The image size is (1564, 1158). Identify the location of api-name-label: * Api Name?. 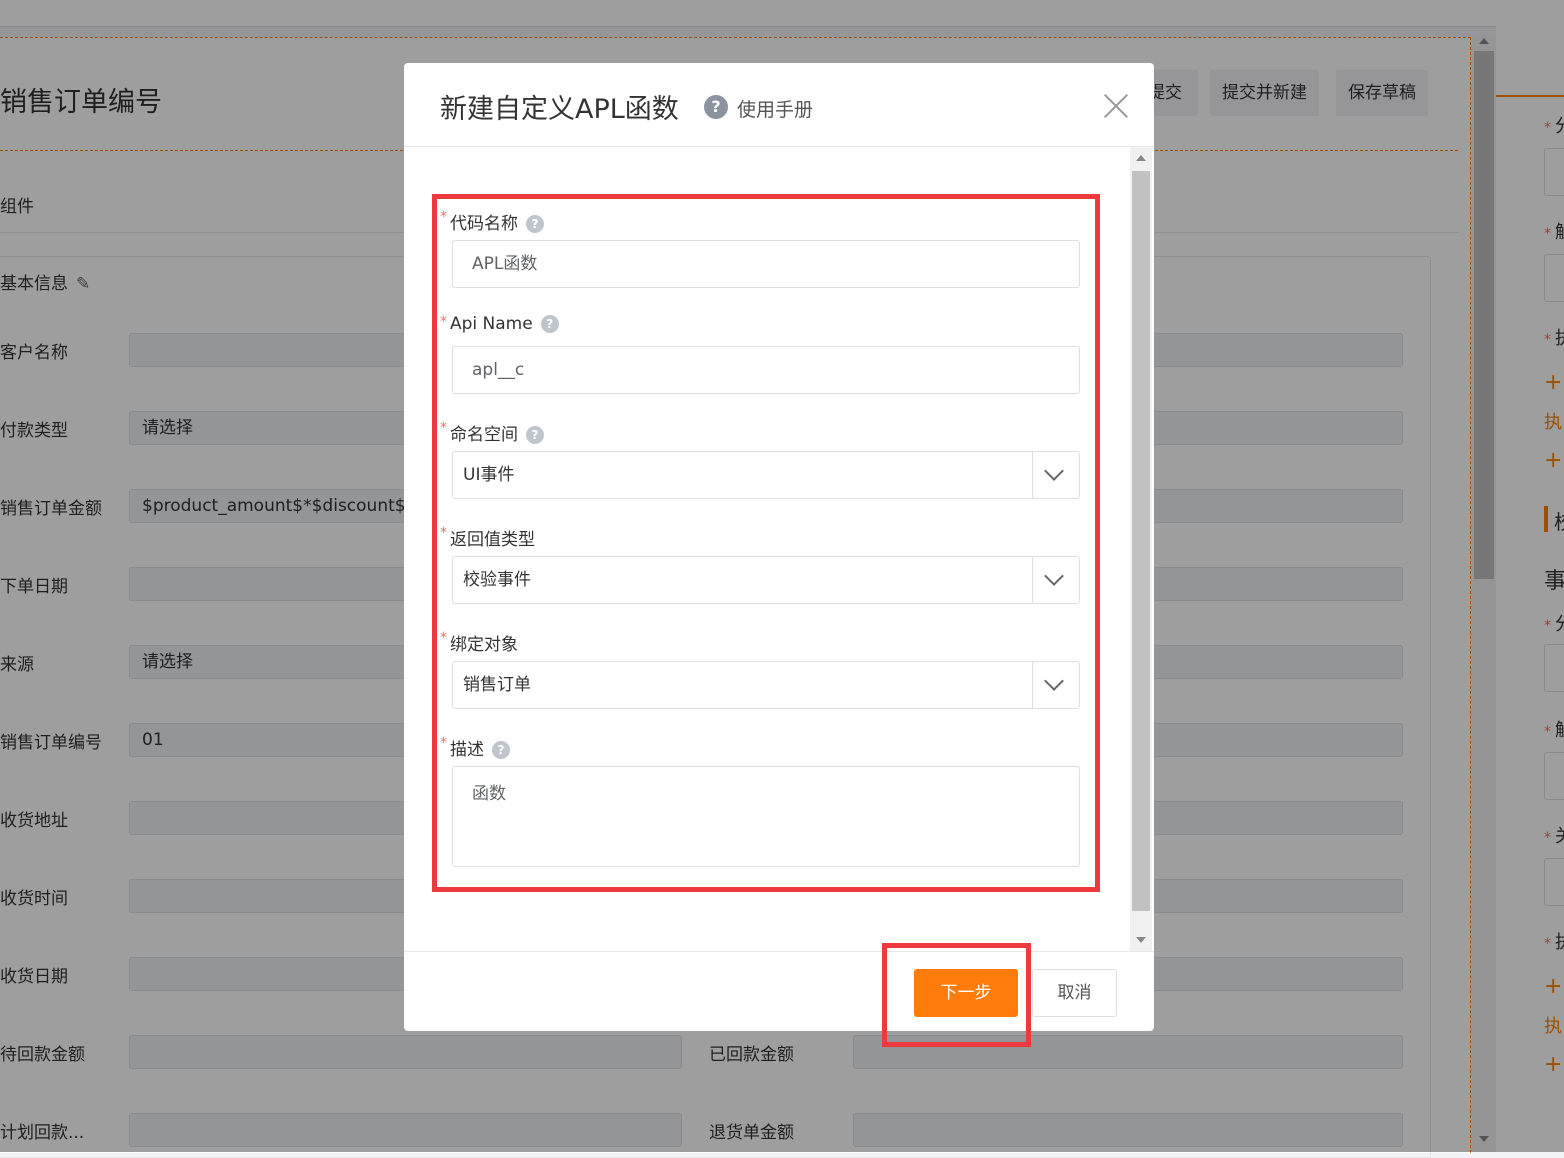
(499, 324).